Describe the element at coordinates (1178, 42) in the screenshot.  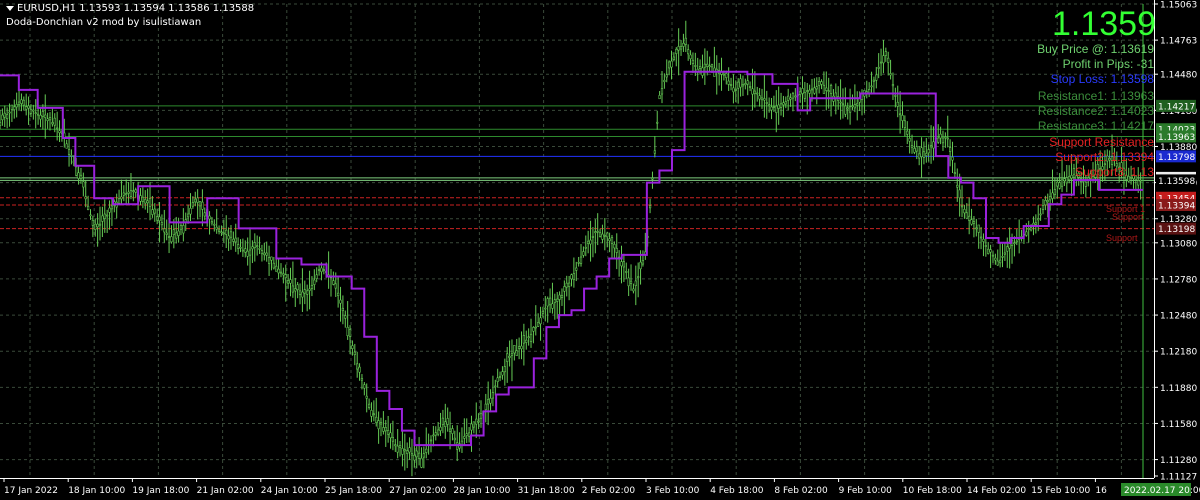
I see `price-tick-label: 1.14763` at that location.